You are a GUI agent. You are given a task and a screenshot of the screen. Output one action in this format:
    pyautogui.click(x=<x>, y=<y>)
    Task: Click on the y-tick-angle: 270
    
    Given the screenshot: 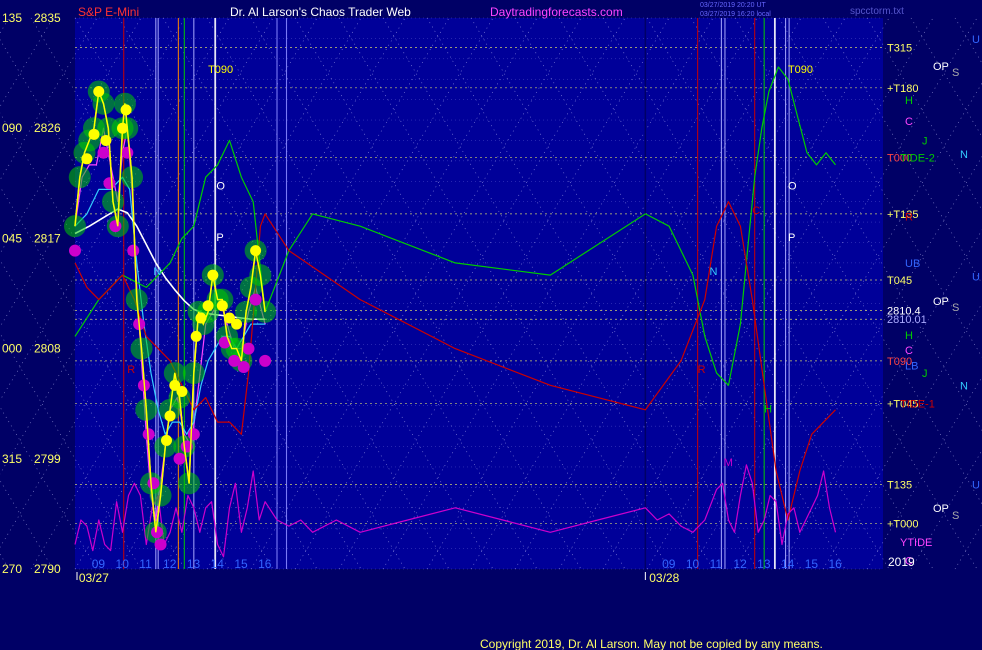 What is the action you would take?
    pyautogui.click(x=12, y=569)
    